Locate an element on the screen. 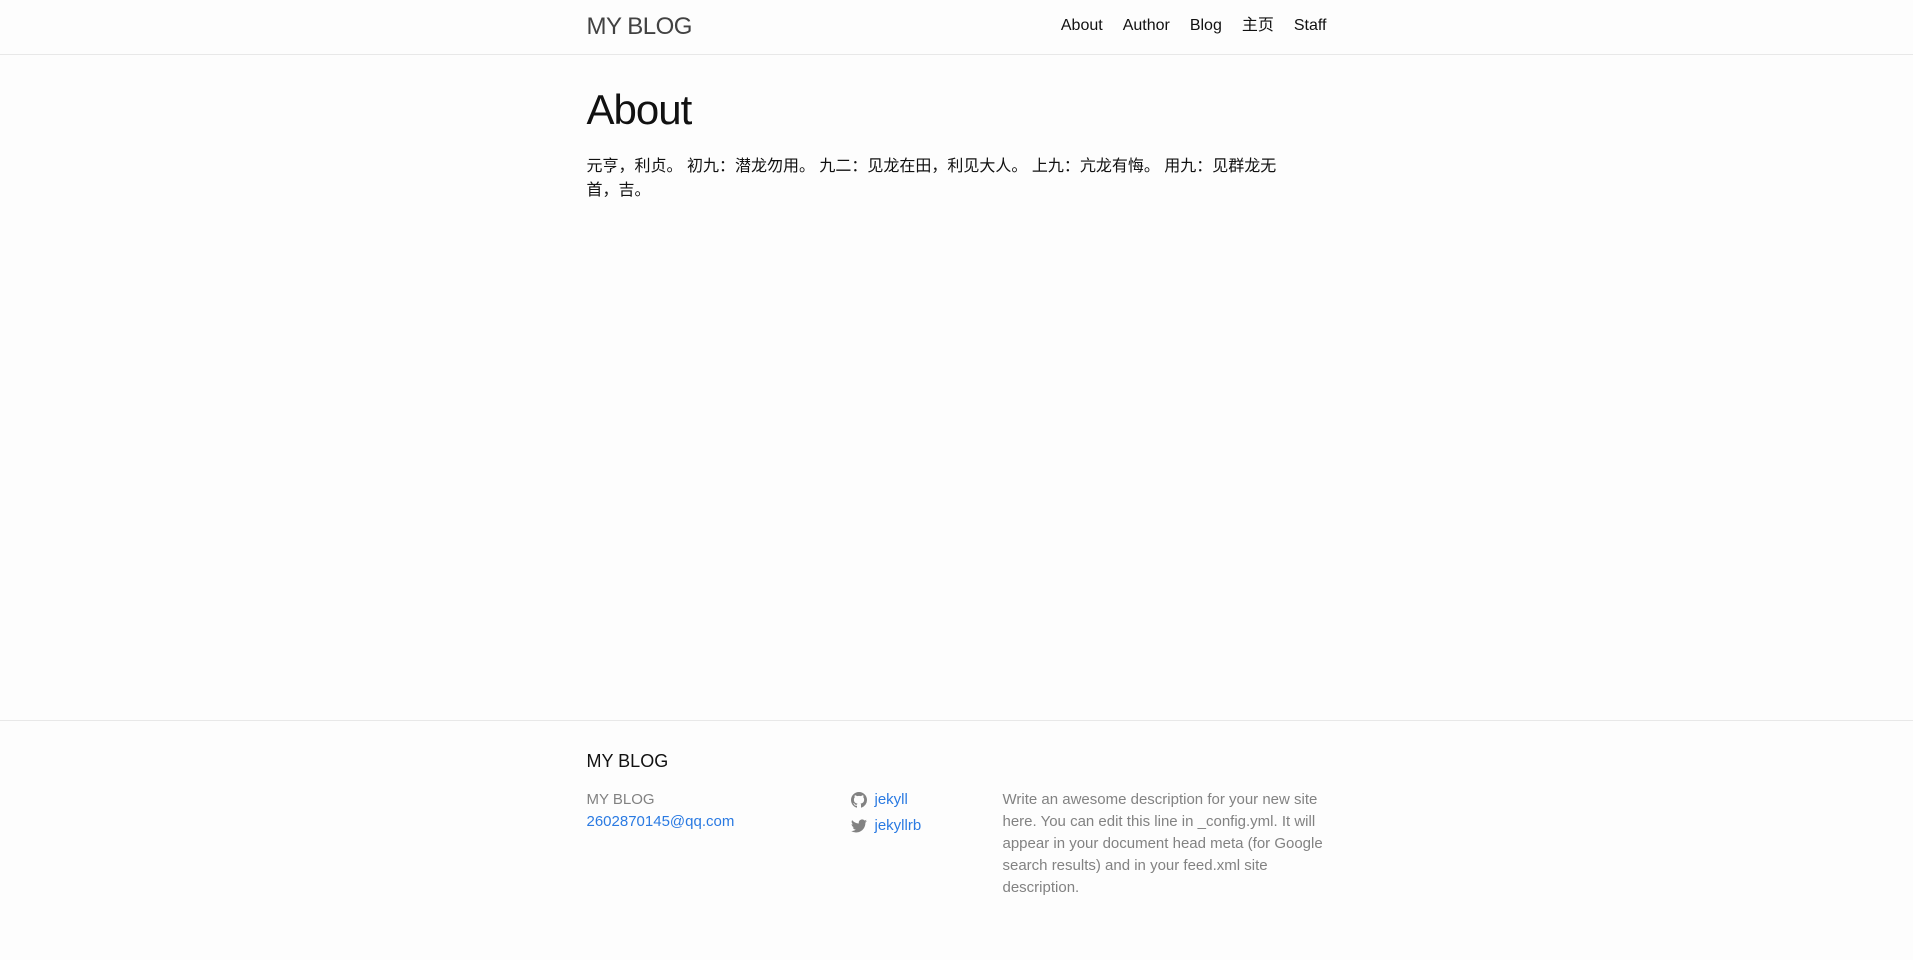 The image size is (1913, 960). footer-heading: MY BLOG is located at coordinates (627, 761).